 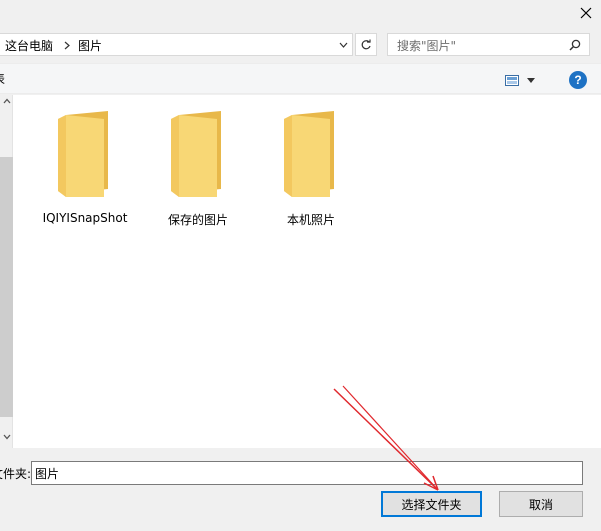 I want to click on refresh-icon, so click(x=366, y=44).